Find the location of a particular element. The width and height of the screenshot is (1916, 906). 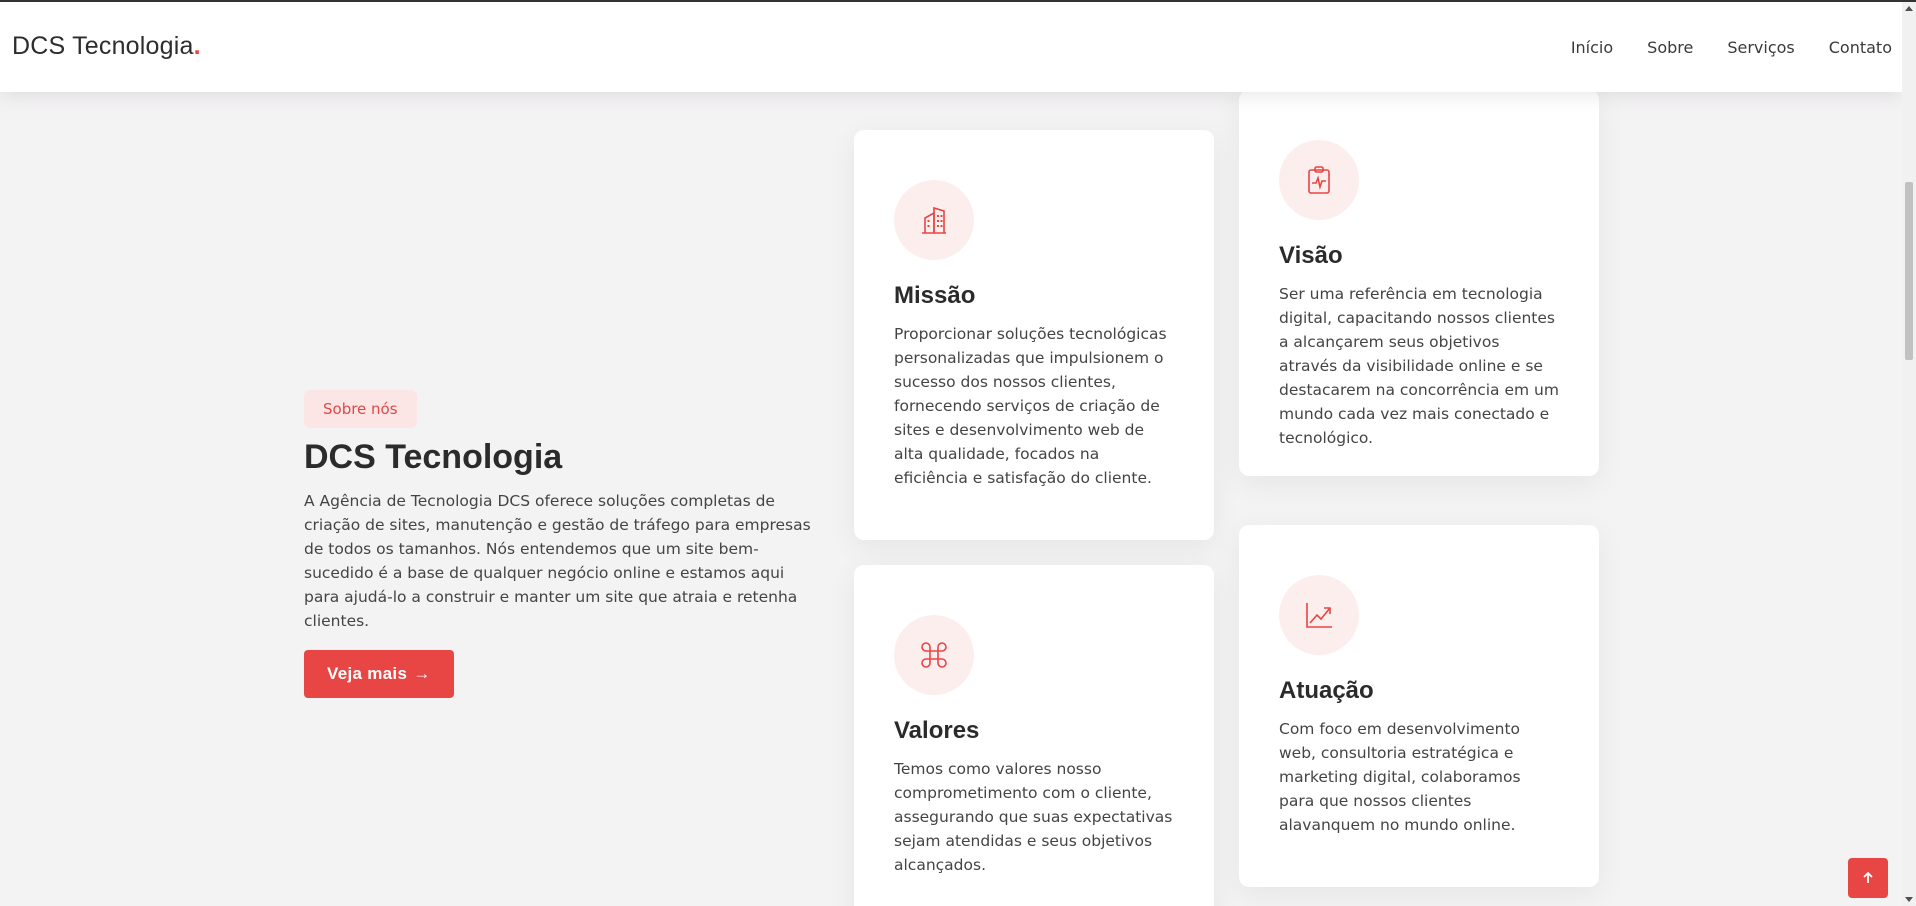

site-logo: DCS Tecnologia. is located at coordinates (106, 46).